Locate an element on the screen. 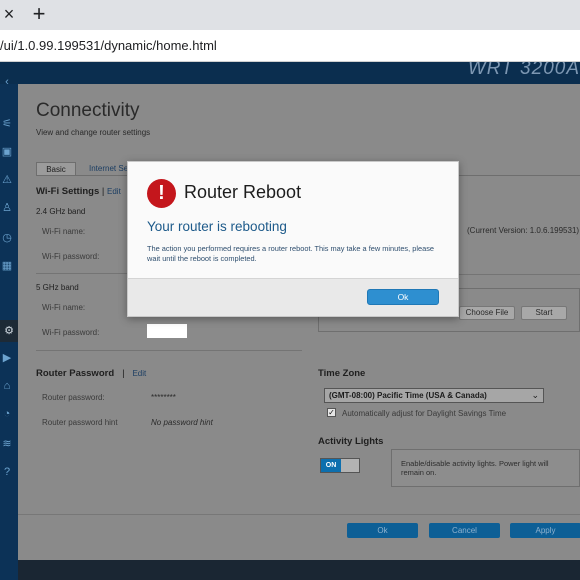 This screenshot has height=580, width=580. page-subtitle: View and change router settings is located at coordinates (93, 132).